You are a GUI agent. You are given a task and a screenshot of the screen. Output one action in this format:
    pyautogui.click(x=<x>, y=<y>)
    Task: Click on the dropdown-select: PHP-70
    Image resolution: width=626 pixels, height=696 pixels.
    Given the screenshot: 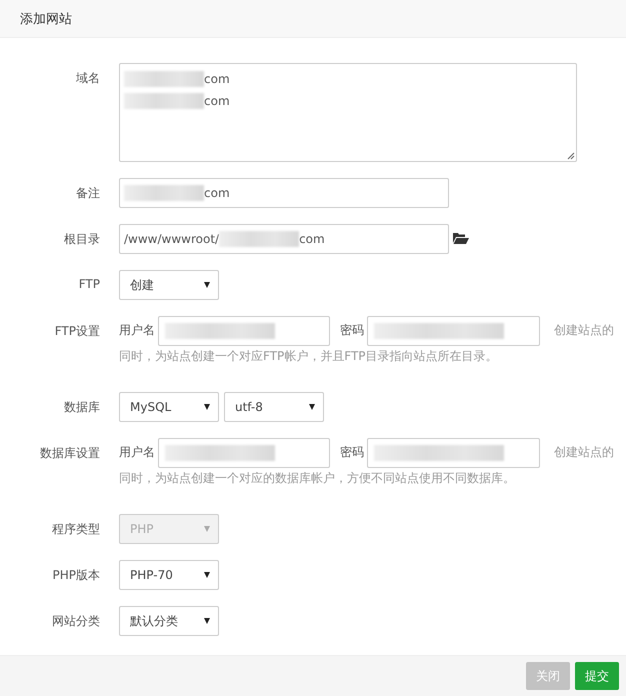 What is the action you would take?
    pyautogui.click(x=169, y=575)
    